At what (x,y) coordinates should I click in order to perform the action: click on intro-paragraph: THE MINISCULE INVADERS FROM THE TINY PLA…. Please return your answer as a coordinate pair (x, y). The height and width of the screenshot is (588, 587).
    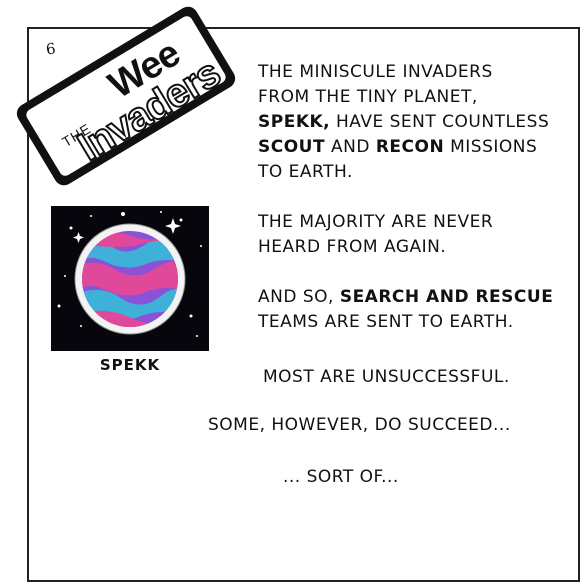
    Looking at the image, I should click on (403, 122).